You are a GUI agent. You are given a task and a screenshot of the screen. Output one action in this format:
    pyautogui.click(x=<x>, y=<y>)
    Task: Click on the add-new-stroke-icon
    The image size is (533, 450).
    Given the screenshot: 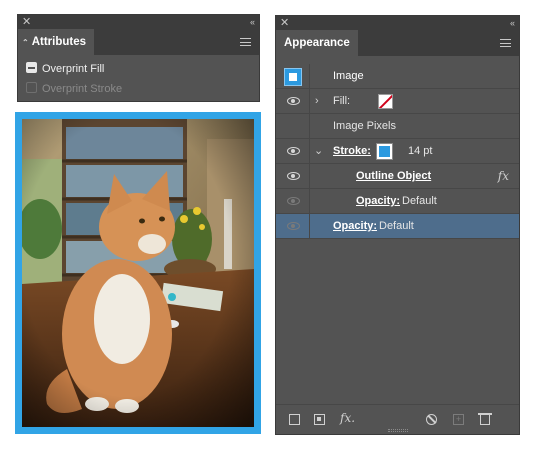 What is the action you would take?
    pyautogui.click(x=294, y=419)
    